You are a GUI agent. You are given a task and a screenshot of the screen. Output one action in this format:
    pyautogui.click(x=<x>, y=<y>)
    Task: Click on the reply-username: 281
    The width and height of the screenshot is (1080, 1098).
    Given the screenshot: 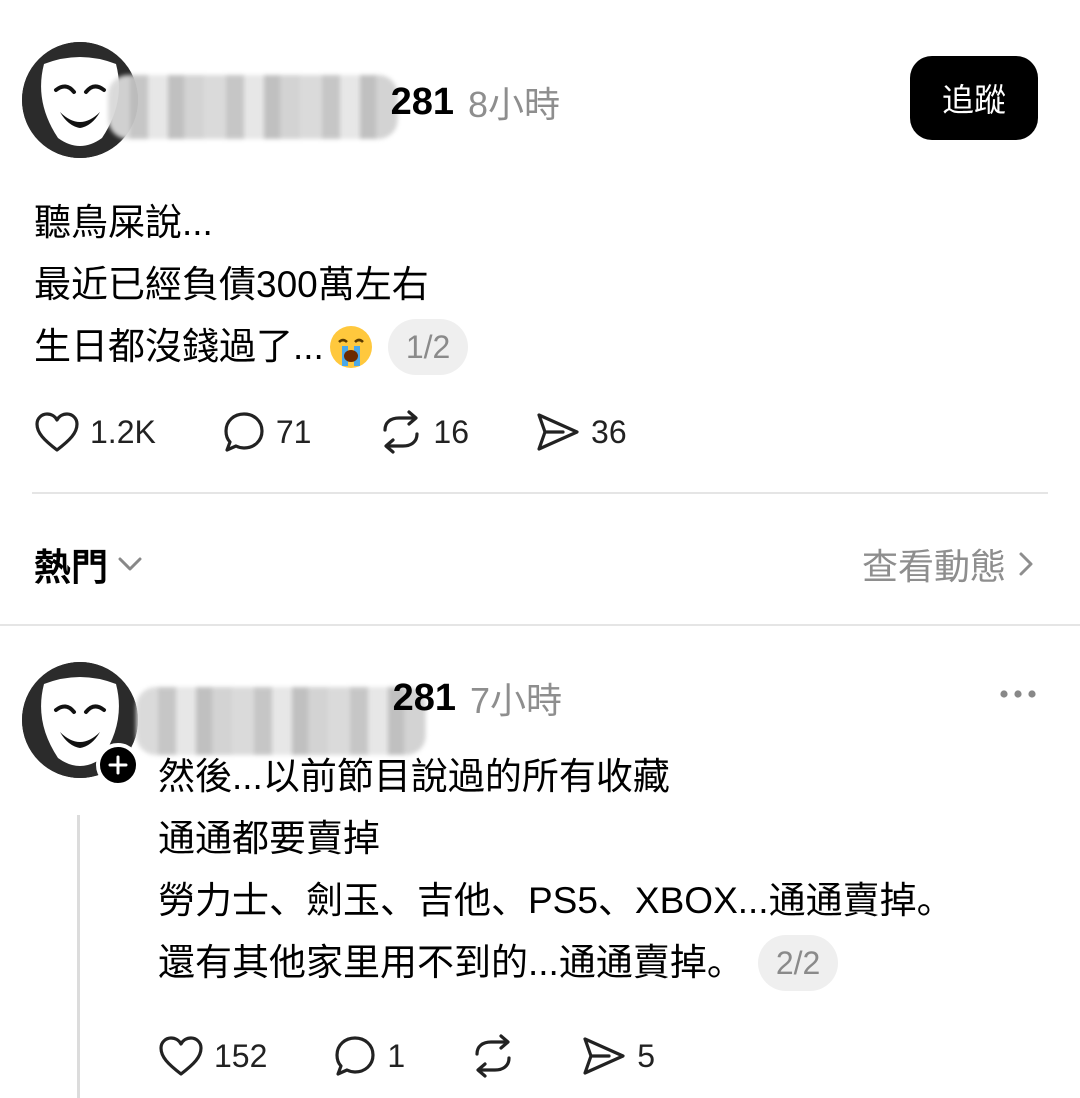 What is the action you would take?
    pyautogui.click(x=296, y=715)
    